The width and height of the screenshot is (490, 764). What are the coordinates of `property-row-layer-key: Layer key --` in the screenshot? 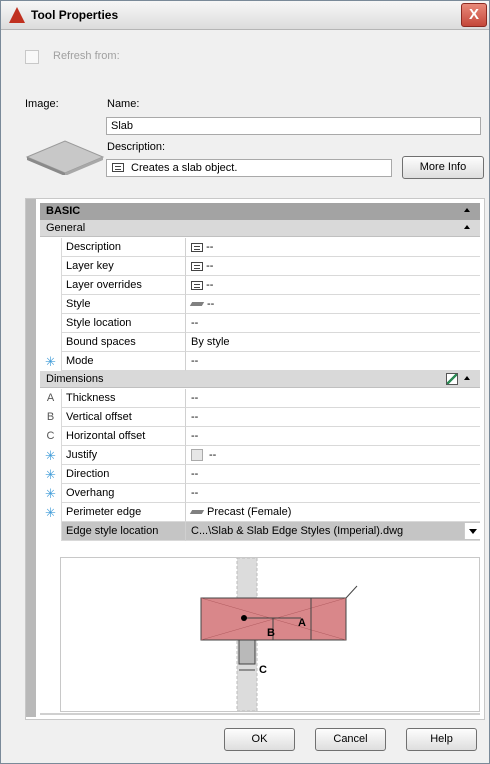 It's located at (260, 266).